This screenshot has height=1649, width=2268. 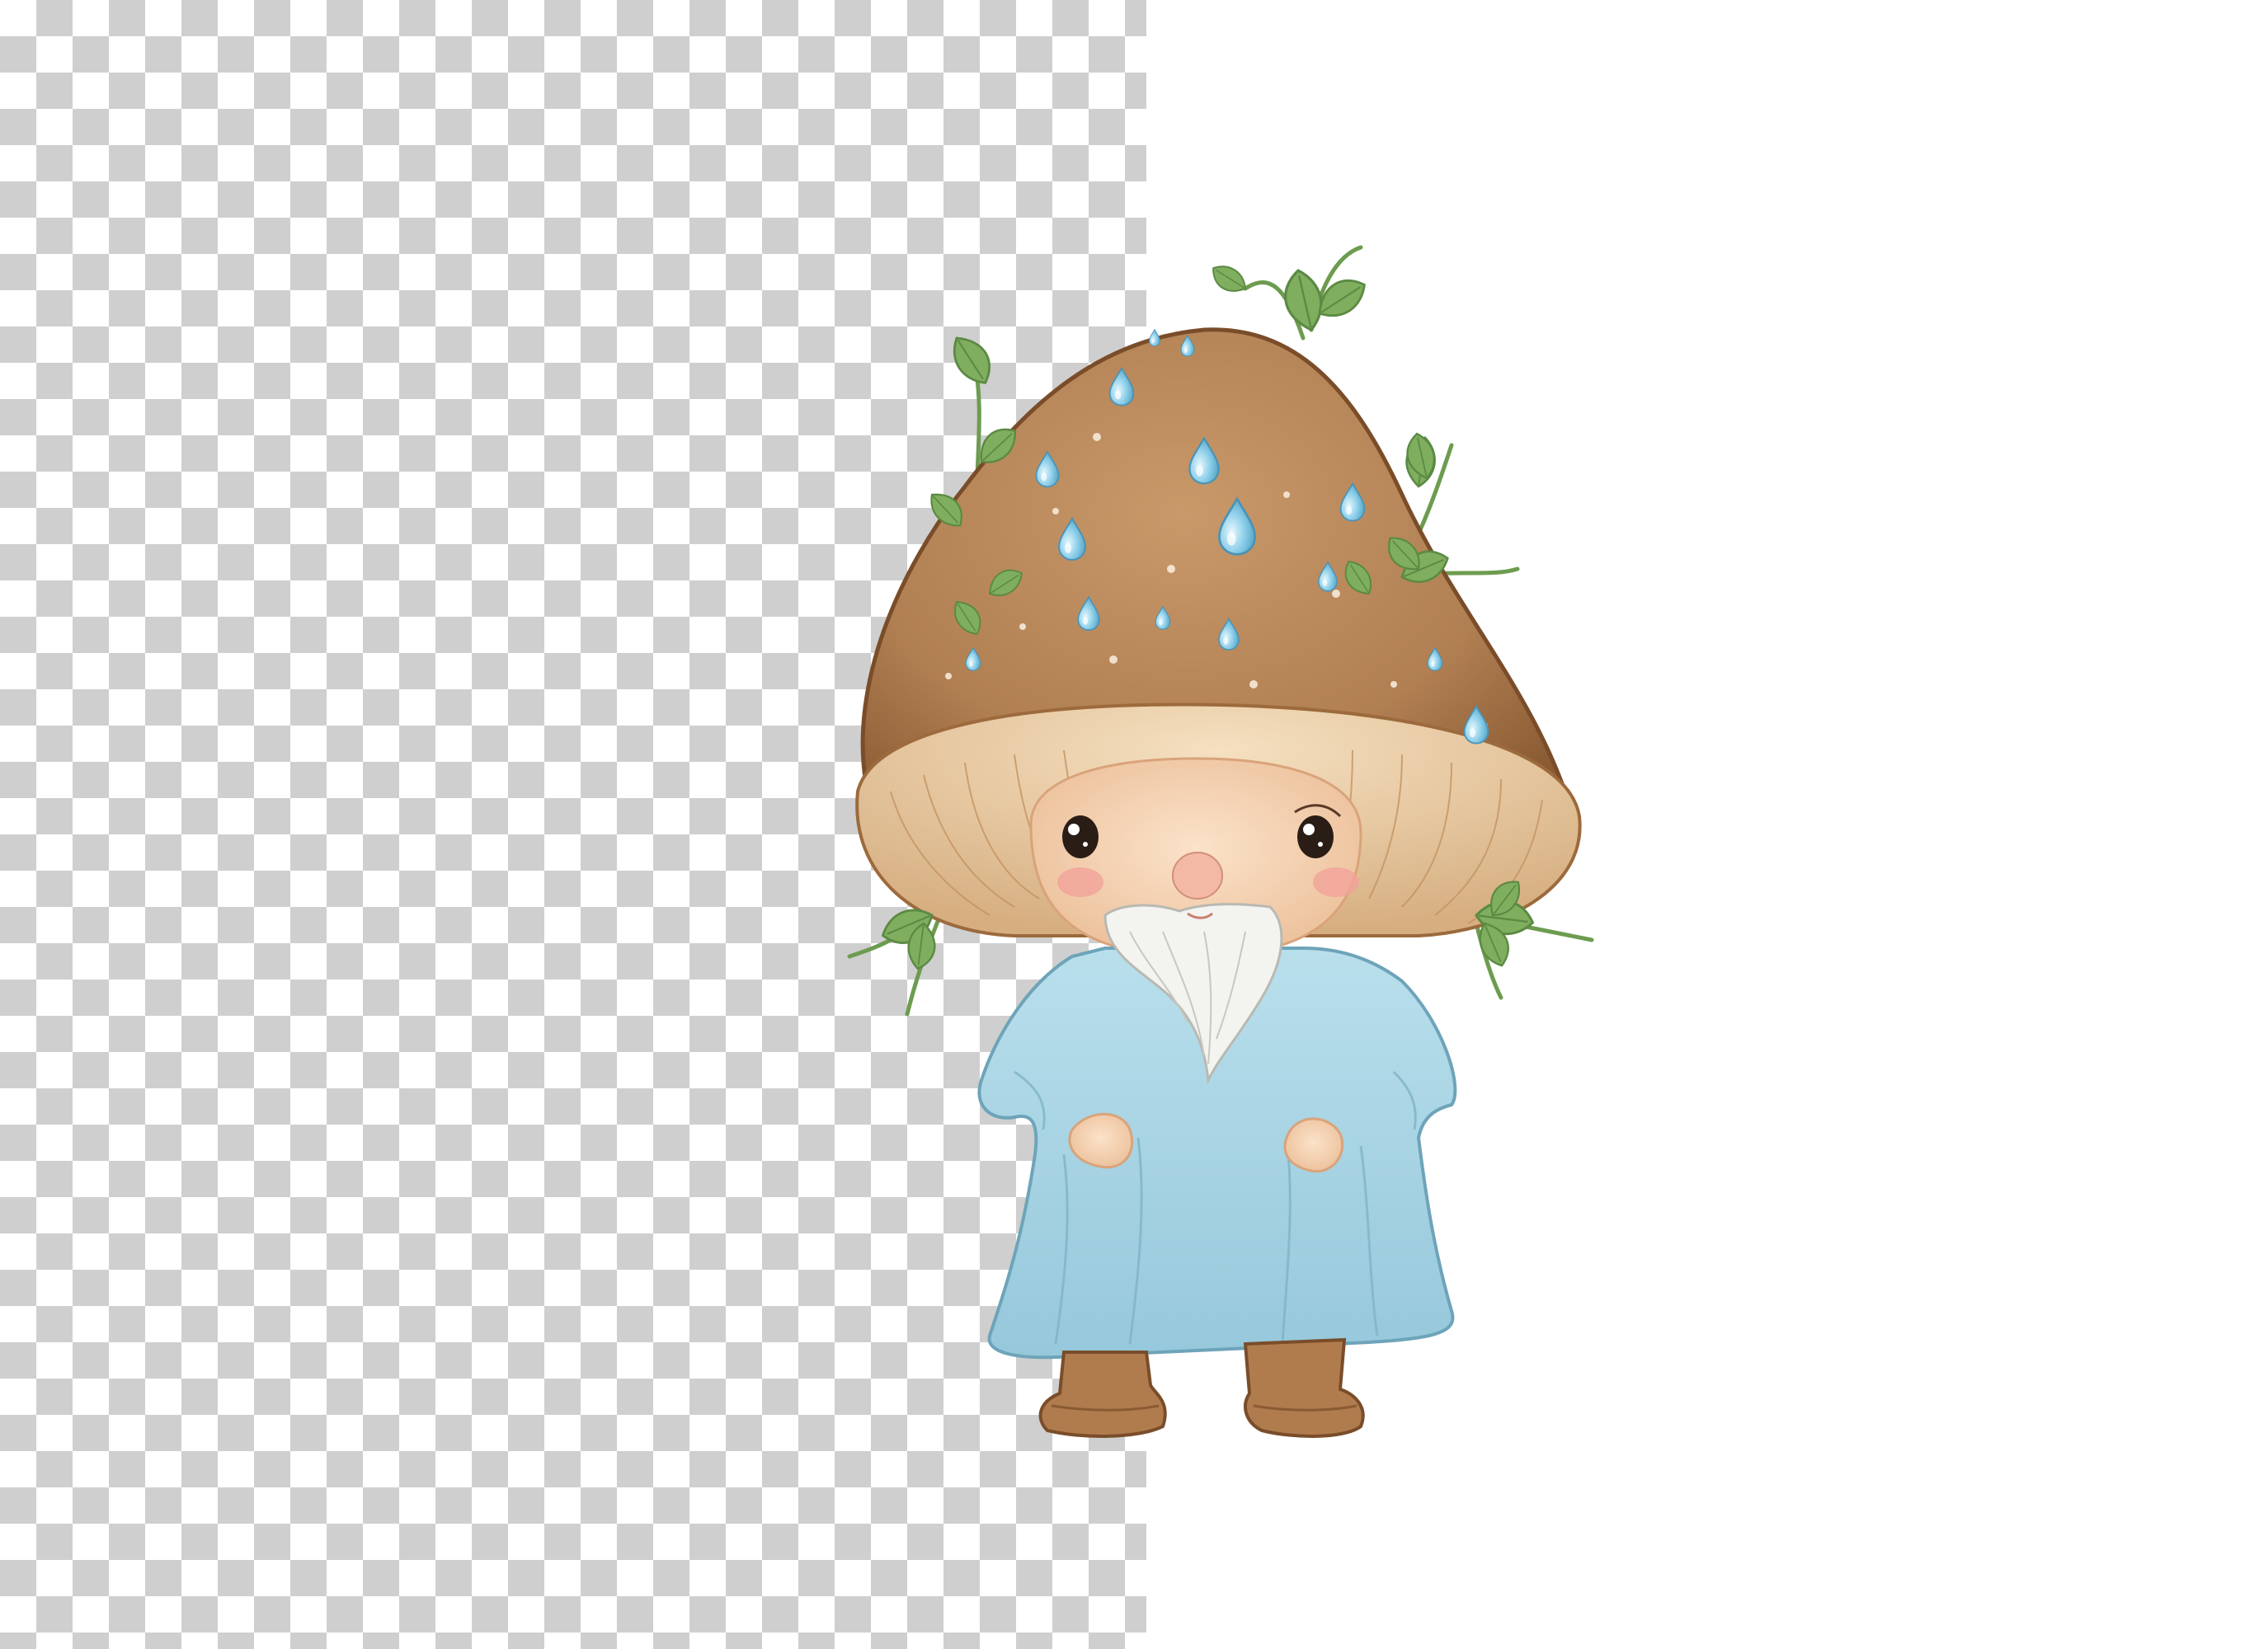 I want to click on eye-left, so click(x=1080, y=836).